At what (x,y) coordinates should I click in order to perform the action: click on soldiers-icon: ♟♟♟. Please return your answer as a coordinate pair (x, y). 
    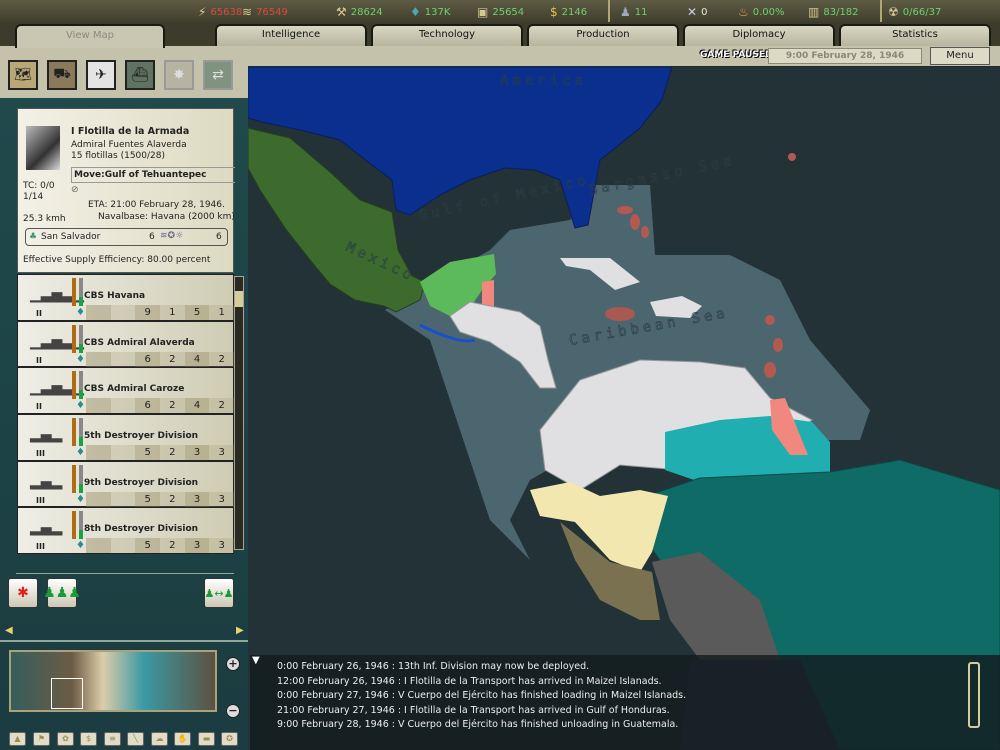
    Looking at the image, I should click on (62, 593).